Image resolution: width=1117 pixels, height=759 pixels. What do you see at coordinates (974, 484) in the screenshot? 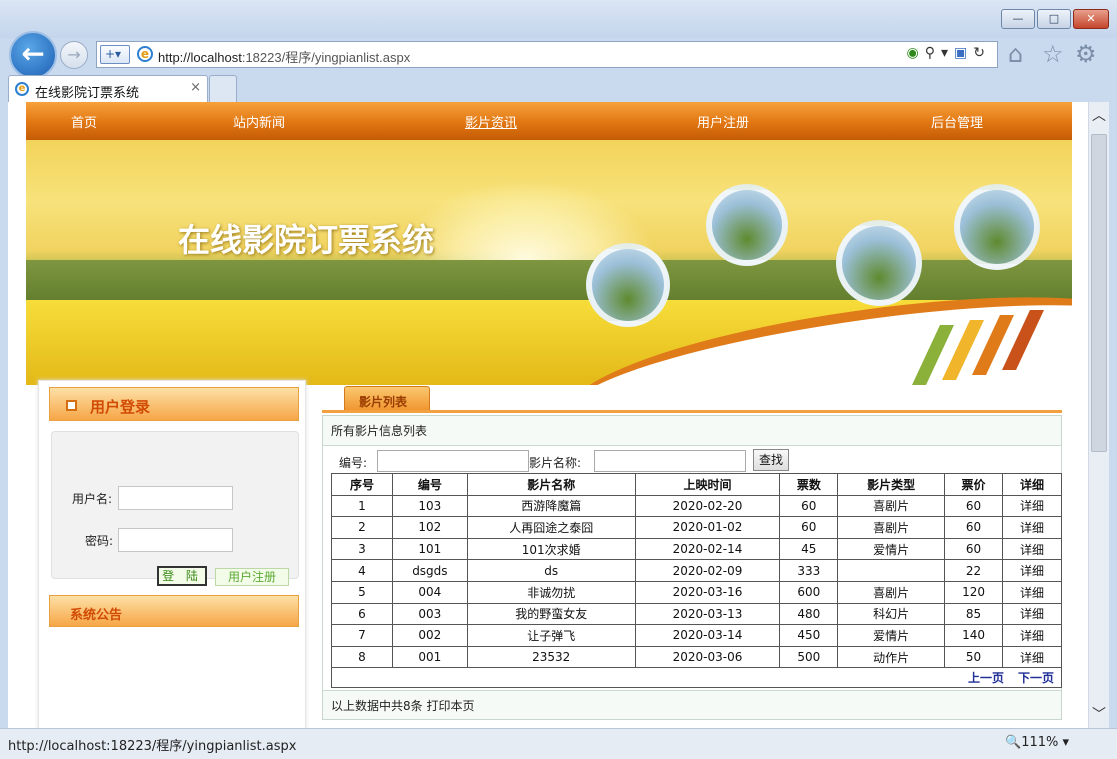
I see `column-header: 票价` at bounding box center [974, 484].